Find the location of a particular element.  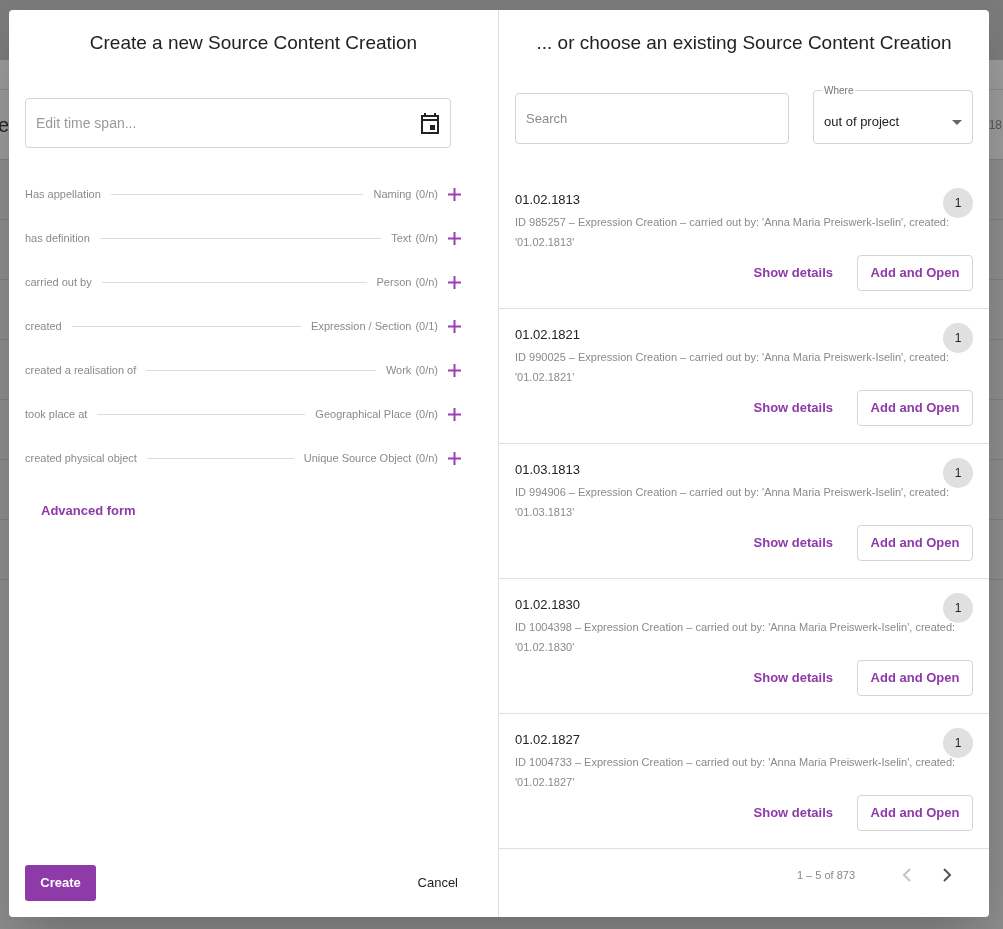

result-date: 01.02.1830 is located at coordinates (548, 605).